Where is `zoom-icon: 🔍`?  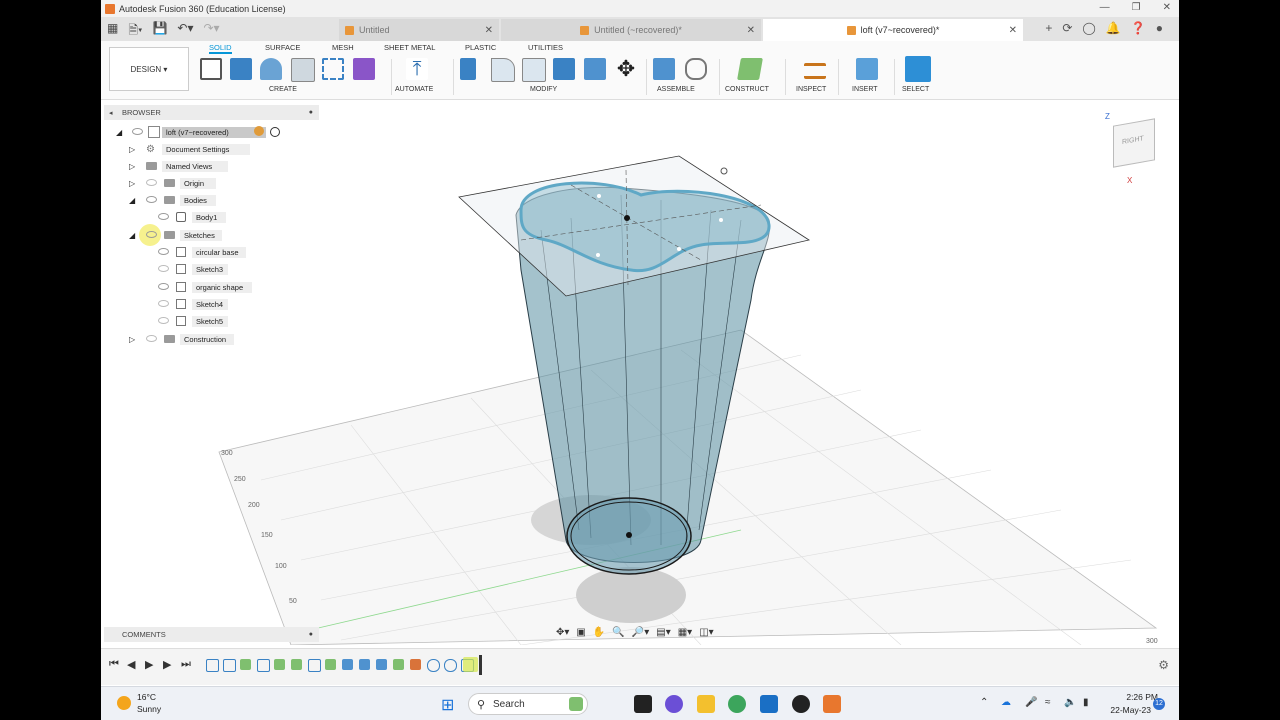 zoom-icon: 🔍 is located at coordinates (618, 632).